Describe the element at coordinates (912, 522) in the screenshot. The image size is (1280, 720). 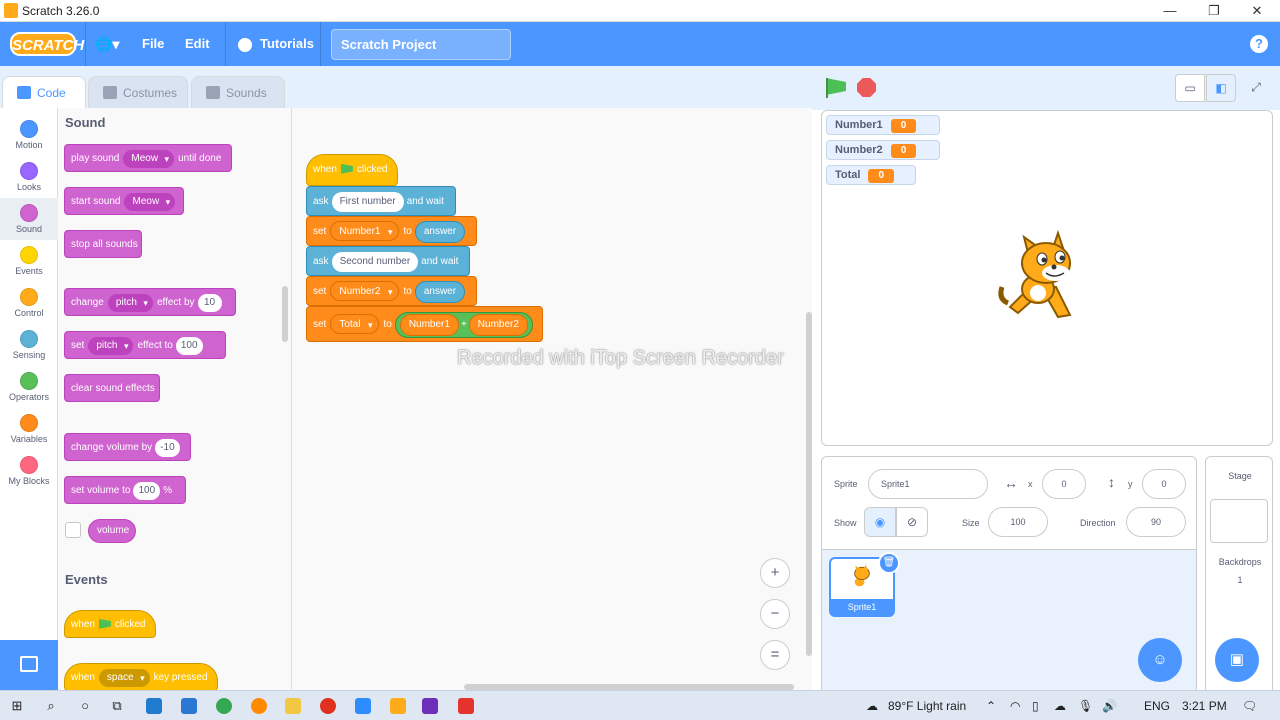
I see `hide-eye-icon: ⊘` at that location.